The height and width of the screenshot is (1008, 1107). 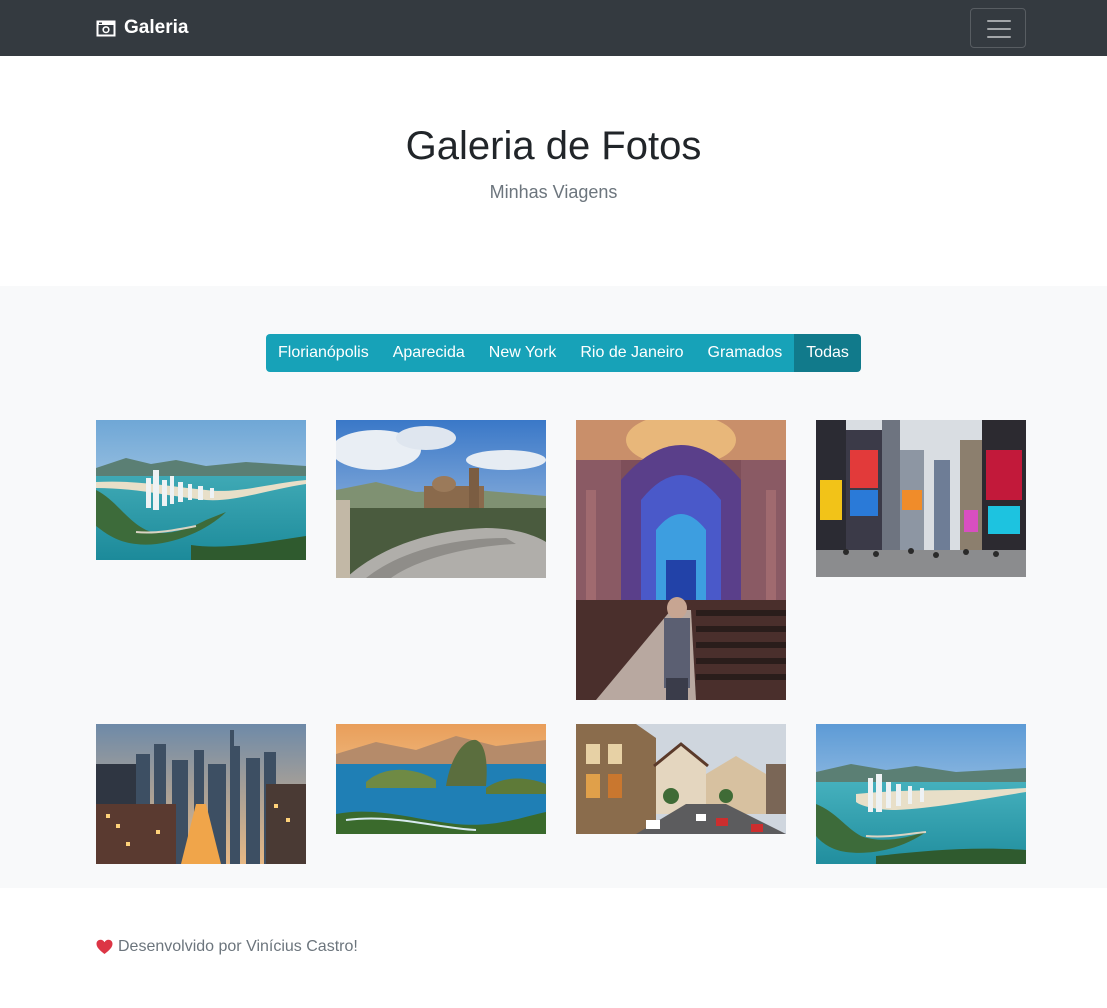 I want to click on filter-florianopolis-button: Florianópolis, so click(x=323, y=353).